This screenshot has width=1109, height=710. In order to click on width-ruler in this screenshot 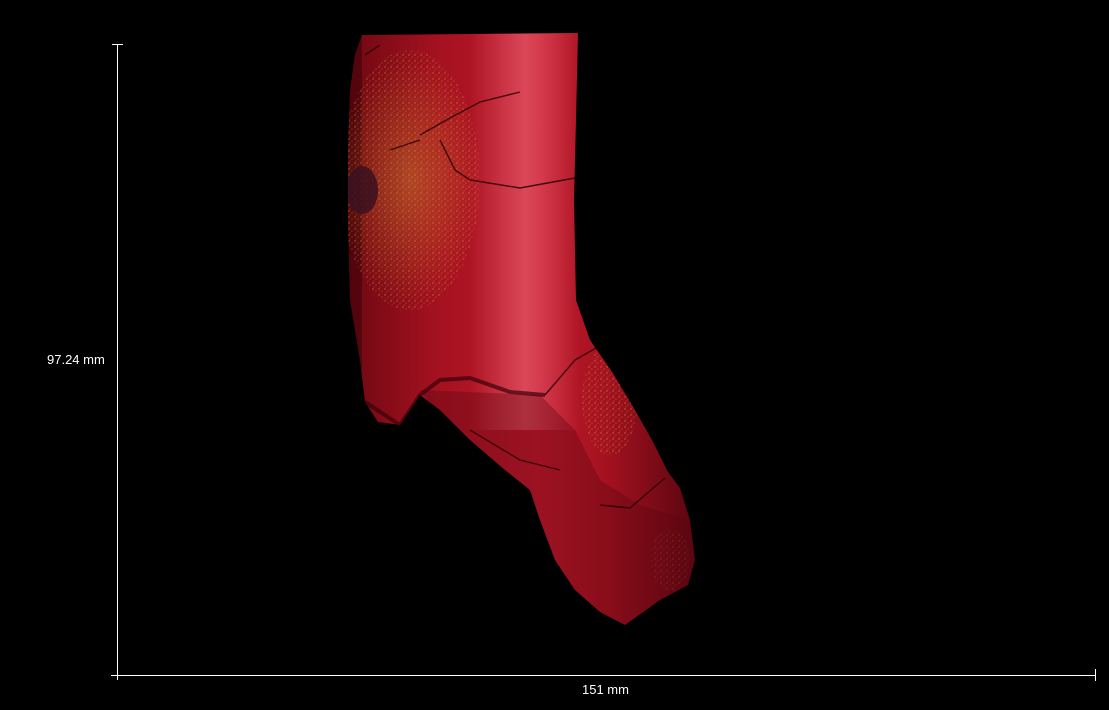, I will do `click(603, 675)`.